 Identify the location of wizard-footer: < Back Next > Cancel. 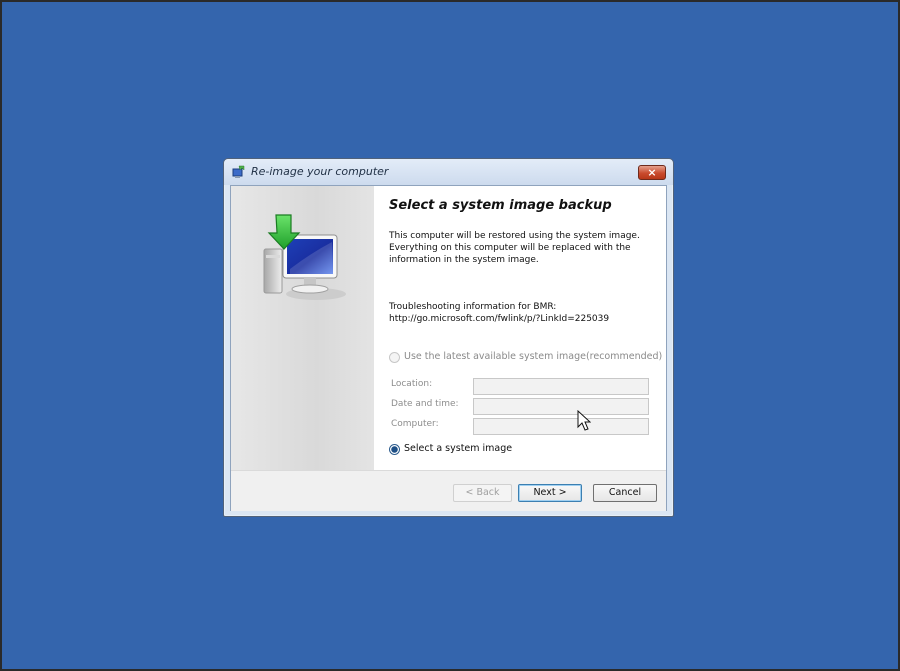
(448, 490).